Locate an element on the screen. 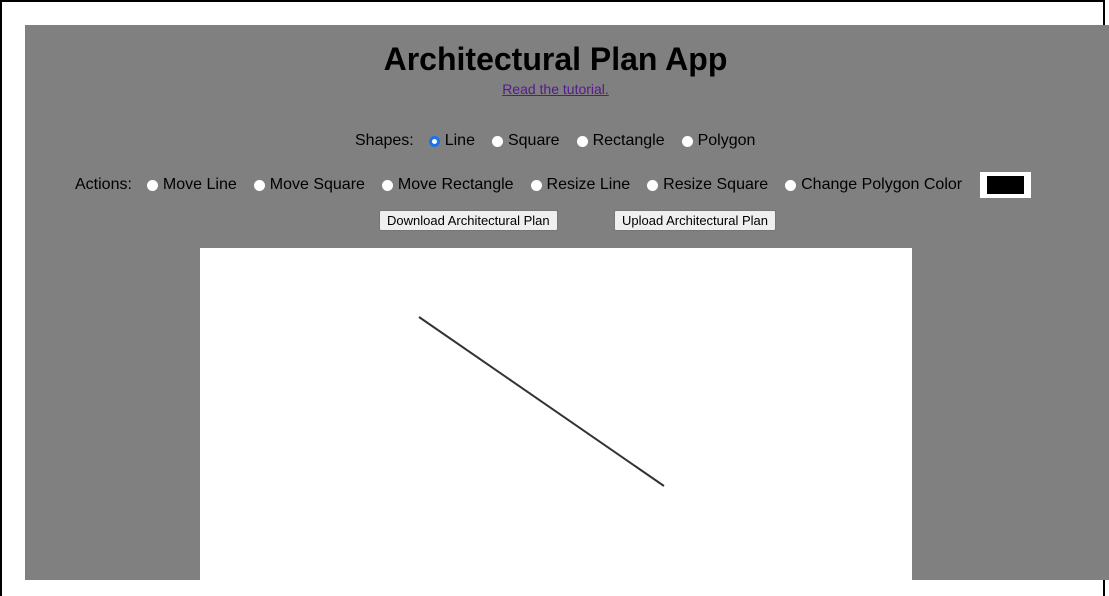 The image size is (1109, 596). radio-resize-square is located at coordinates (653, 185).